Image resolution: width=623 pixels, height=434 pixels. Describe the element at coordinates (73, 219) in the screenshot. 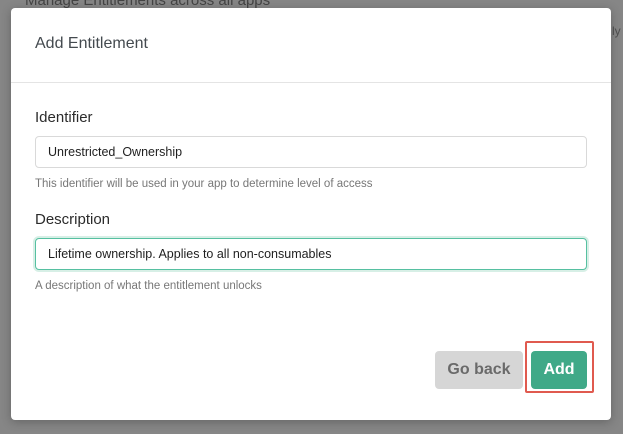

I see `description-label: Description` at that location.